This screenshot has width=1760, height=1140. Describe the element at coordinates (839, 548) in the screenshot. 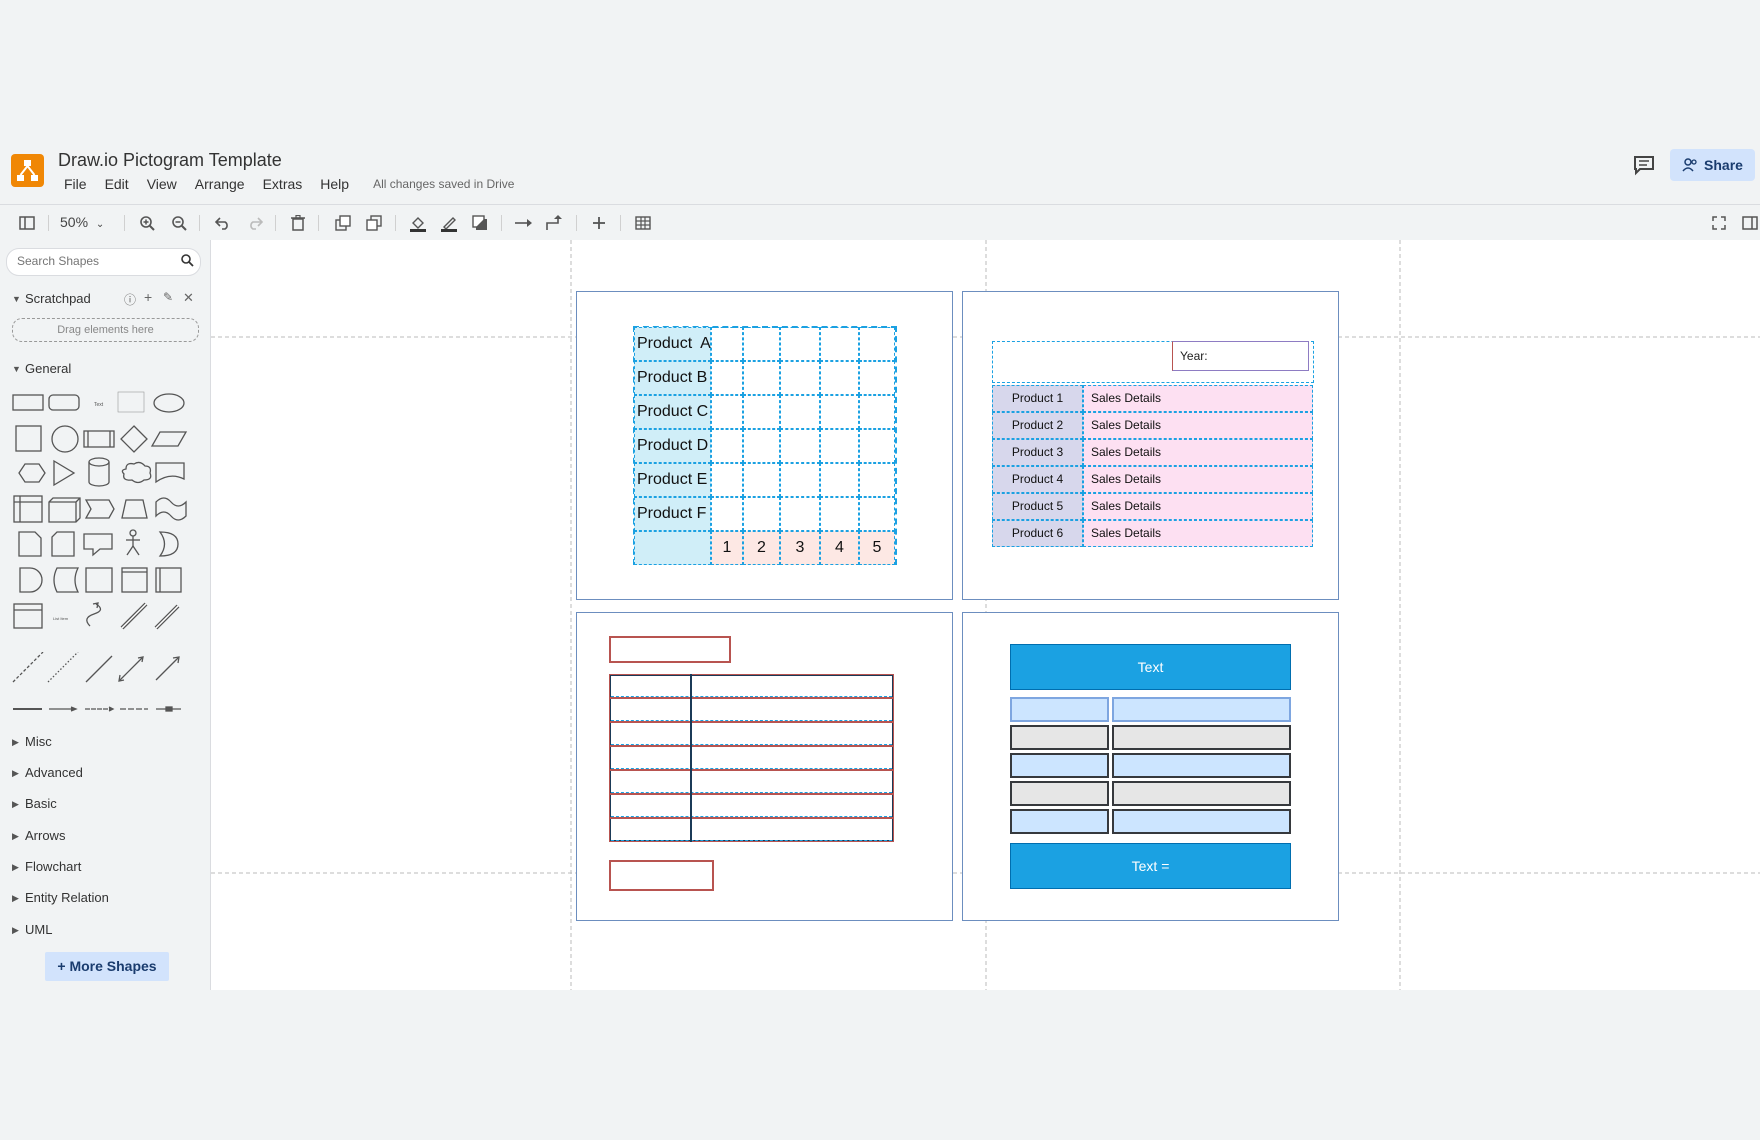

I see `pictogram-column-number: 4` at that location.